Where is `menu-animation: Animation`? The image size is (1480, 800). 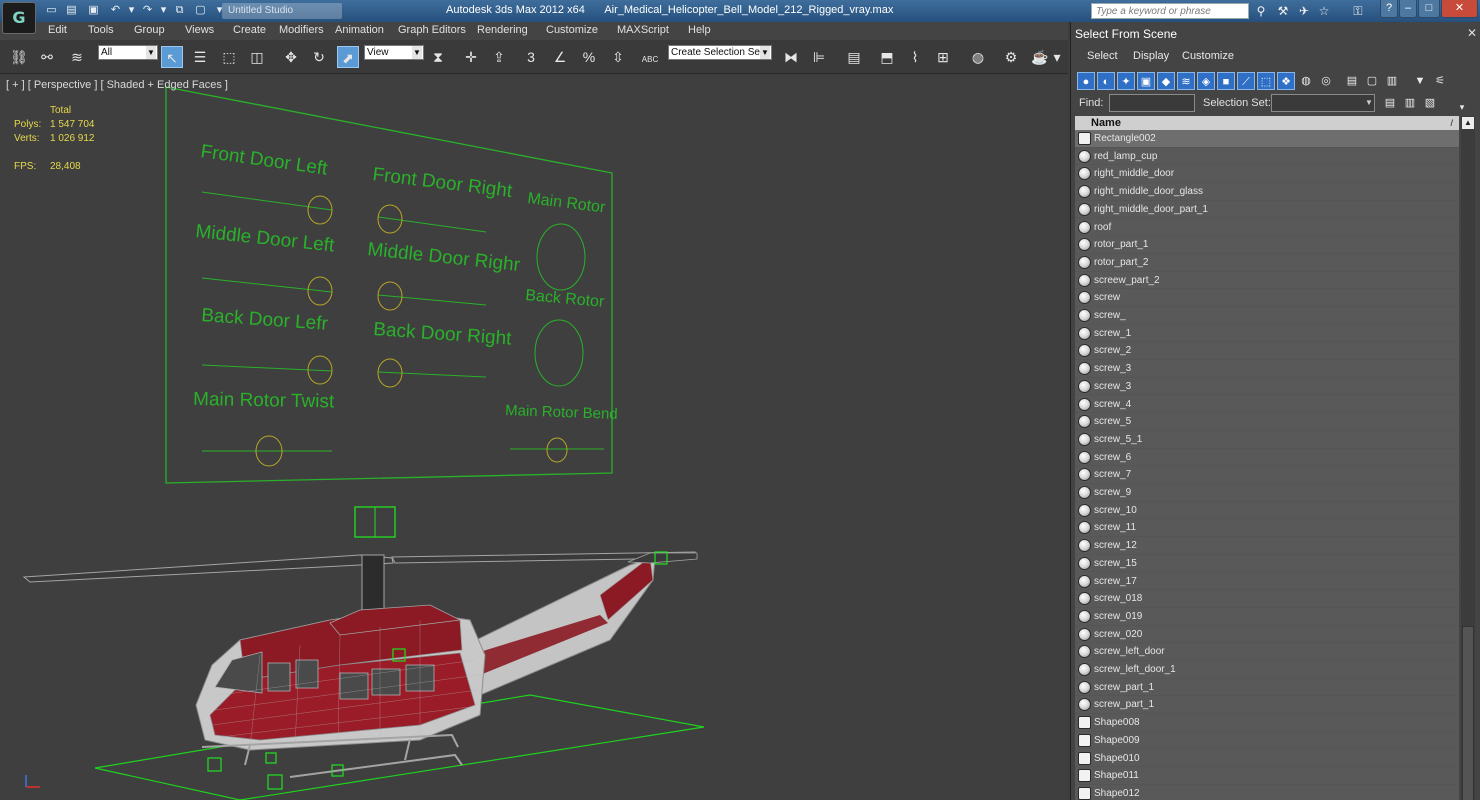
menu-animation: Animation is located at coordinates (359, 30).